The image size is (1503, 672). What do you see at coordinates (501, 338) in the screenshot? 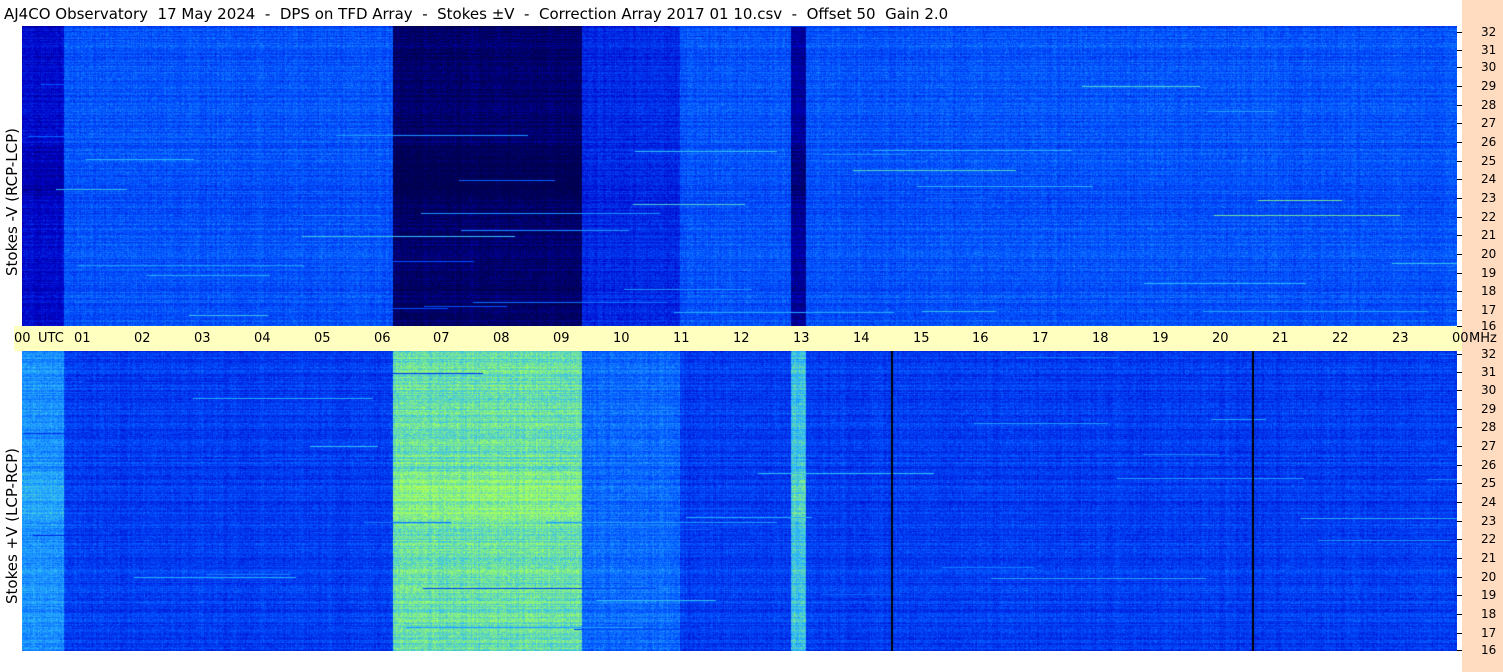
I see `time-label-08: 08` at bounding box center [501, 338].